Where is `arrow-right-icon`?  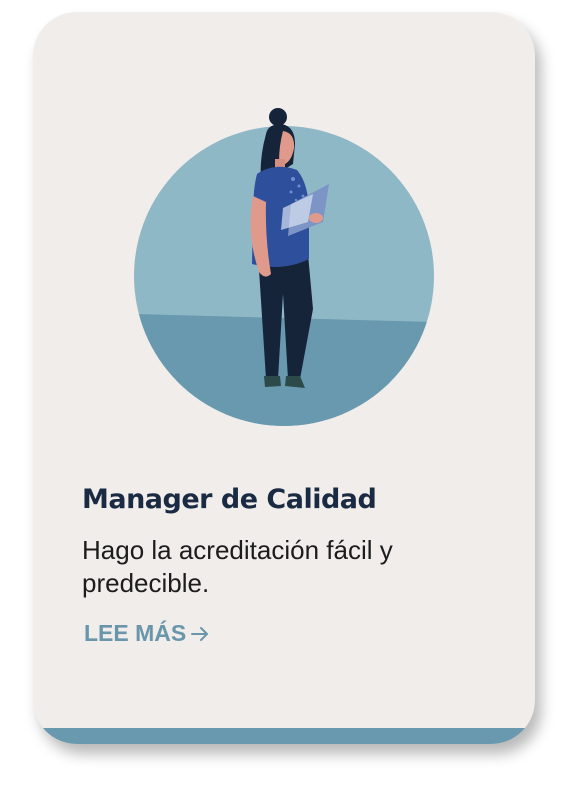 arrow-right-icon is located at coordinates (200, 634).